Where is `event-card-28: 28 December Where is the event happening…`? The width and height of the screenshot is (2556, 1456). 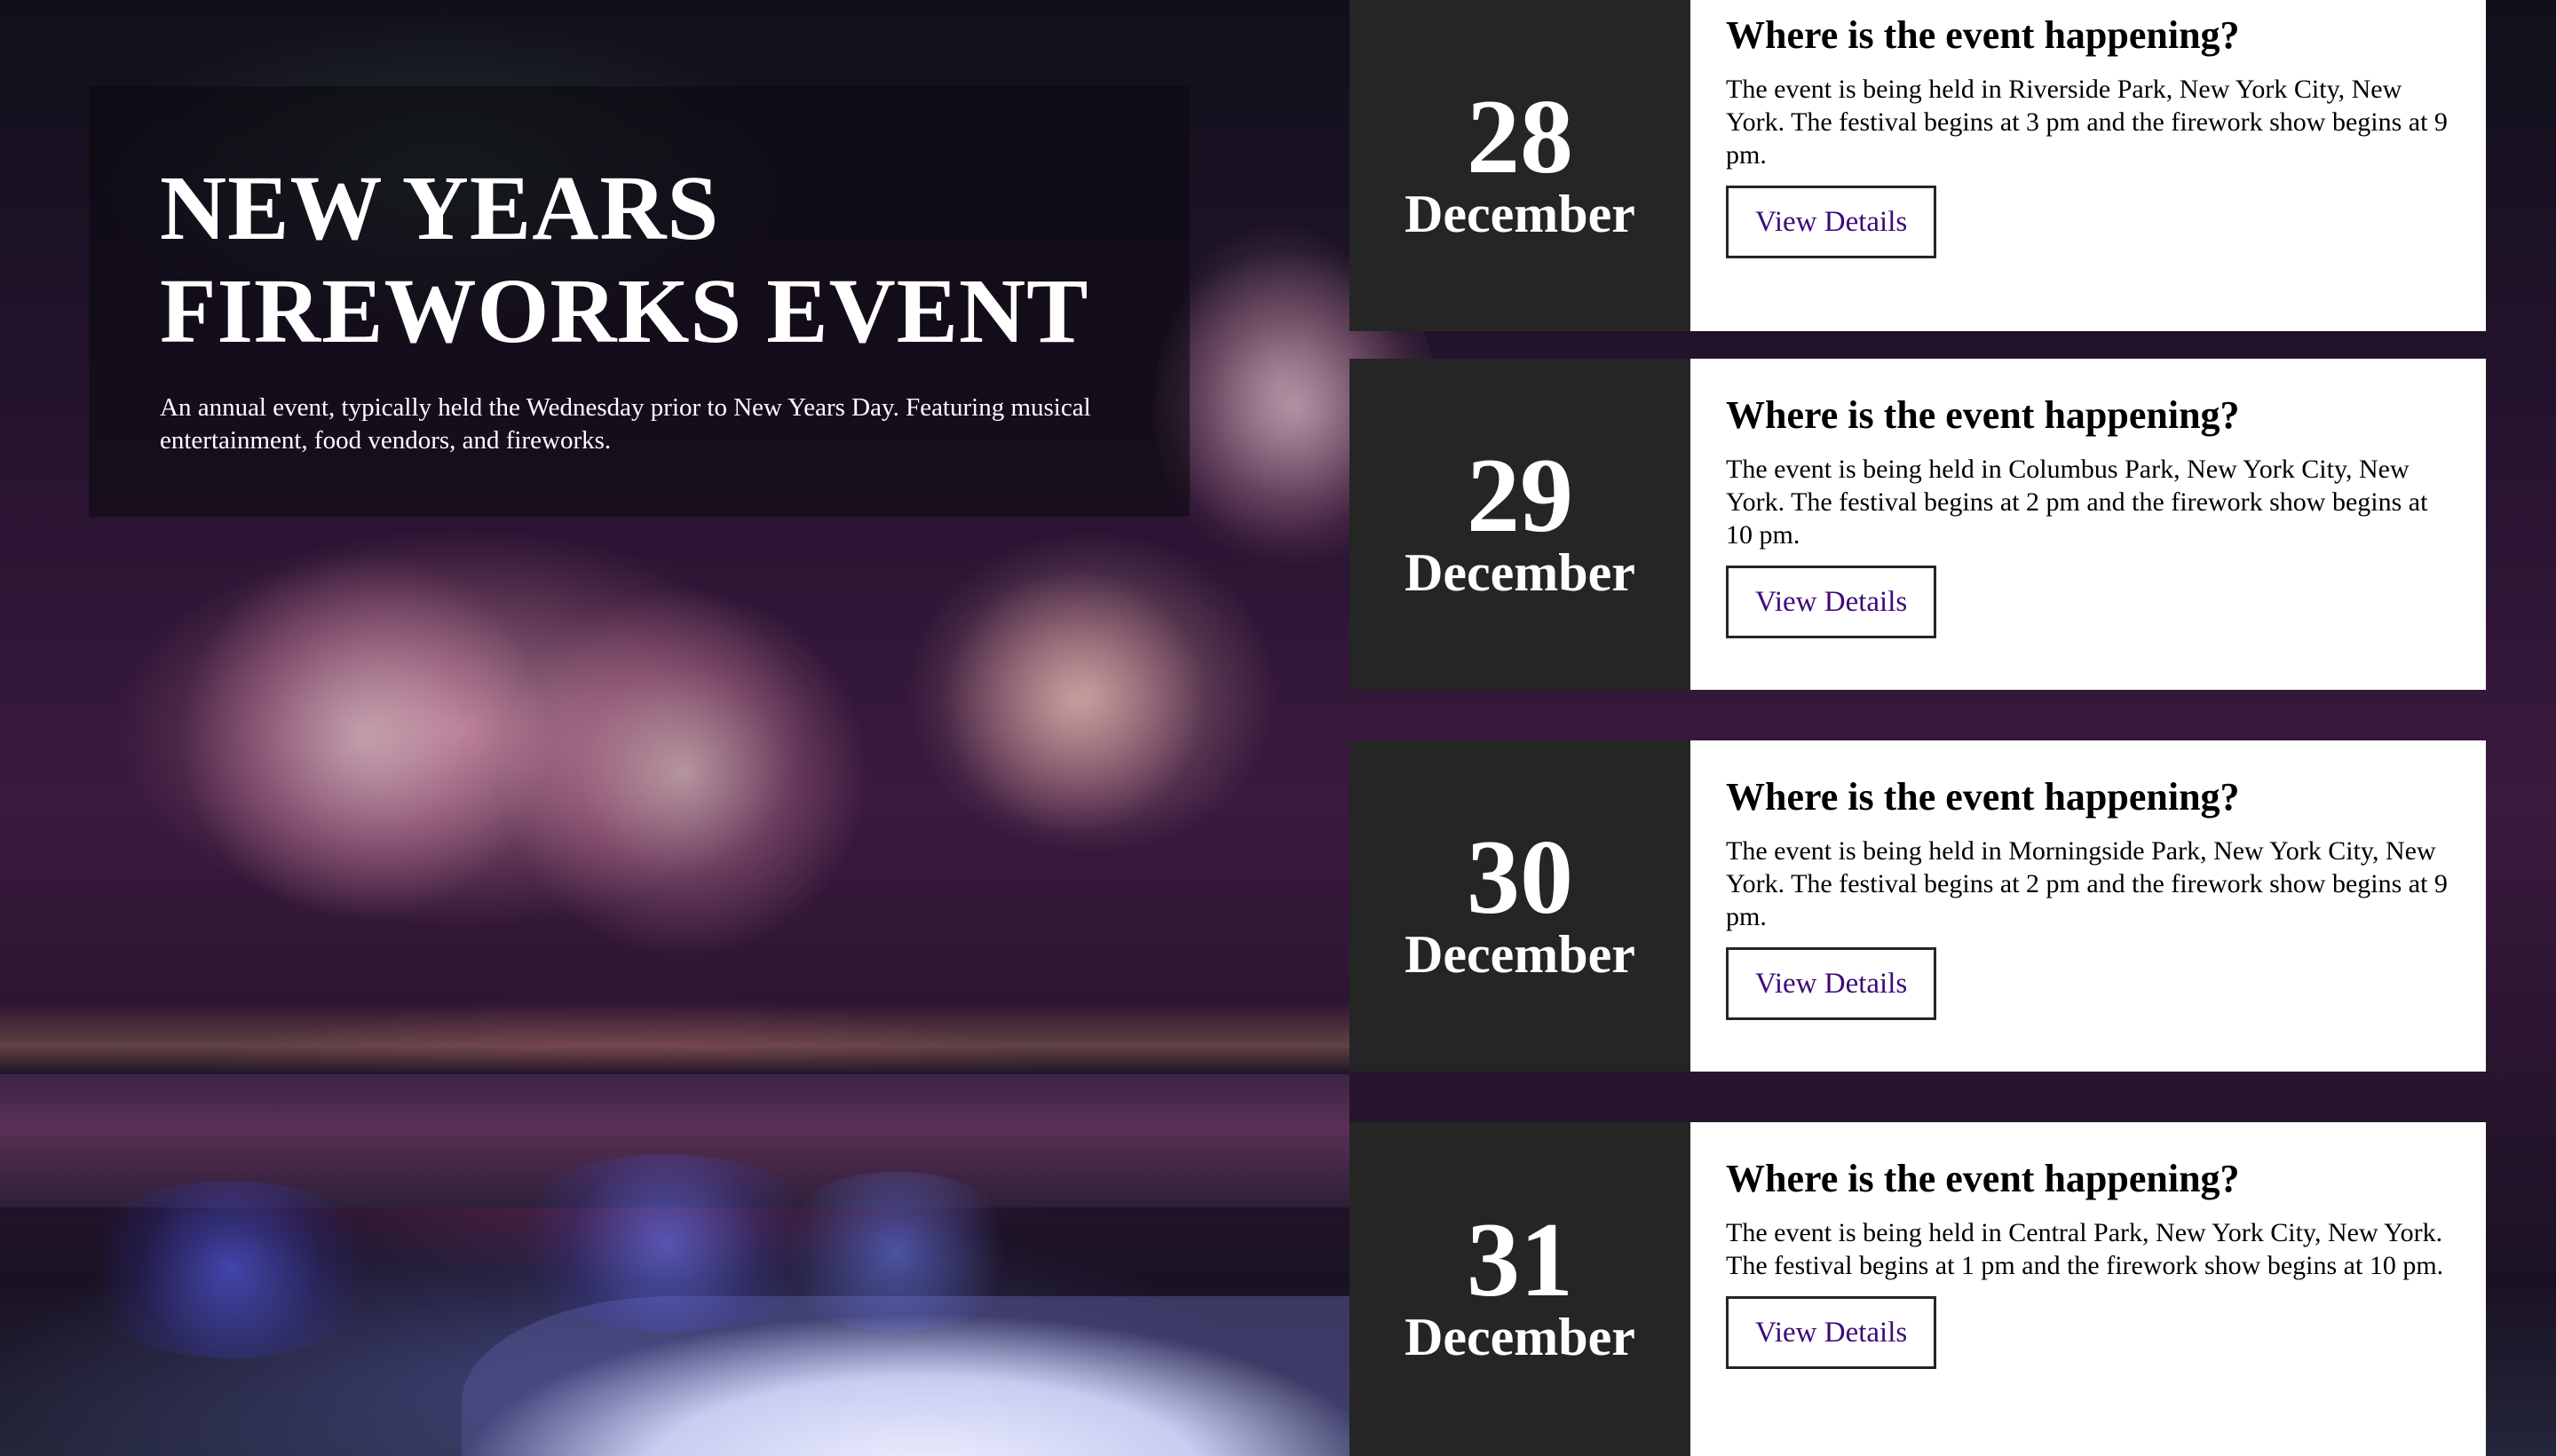
event-card-28: 28 December Where is the event happening… is located at coordinates (1918, 165).